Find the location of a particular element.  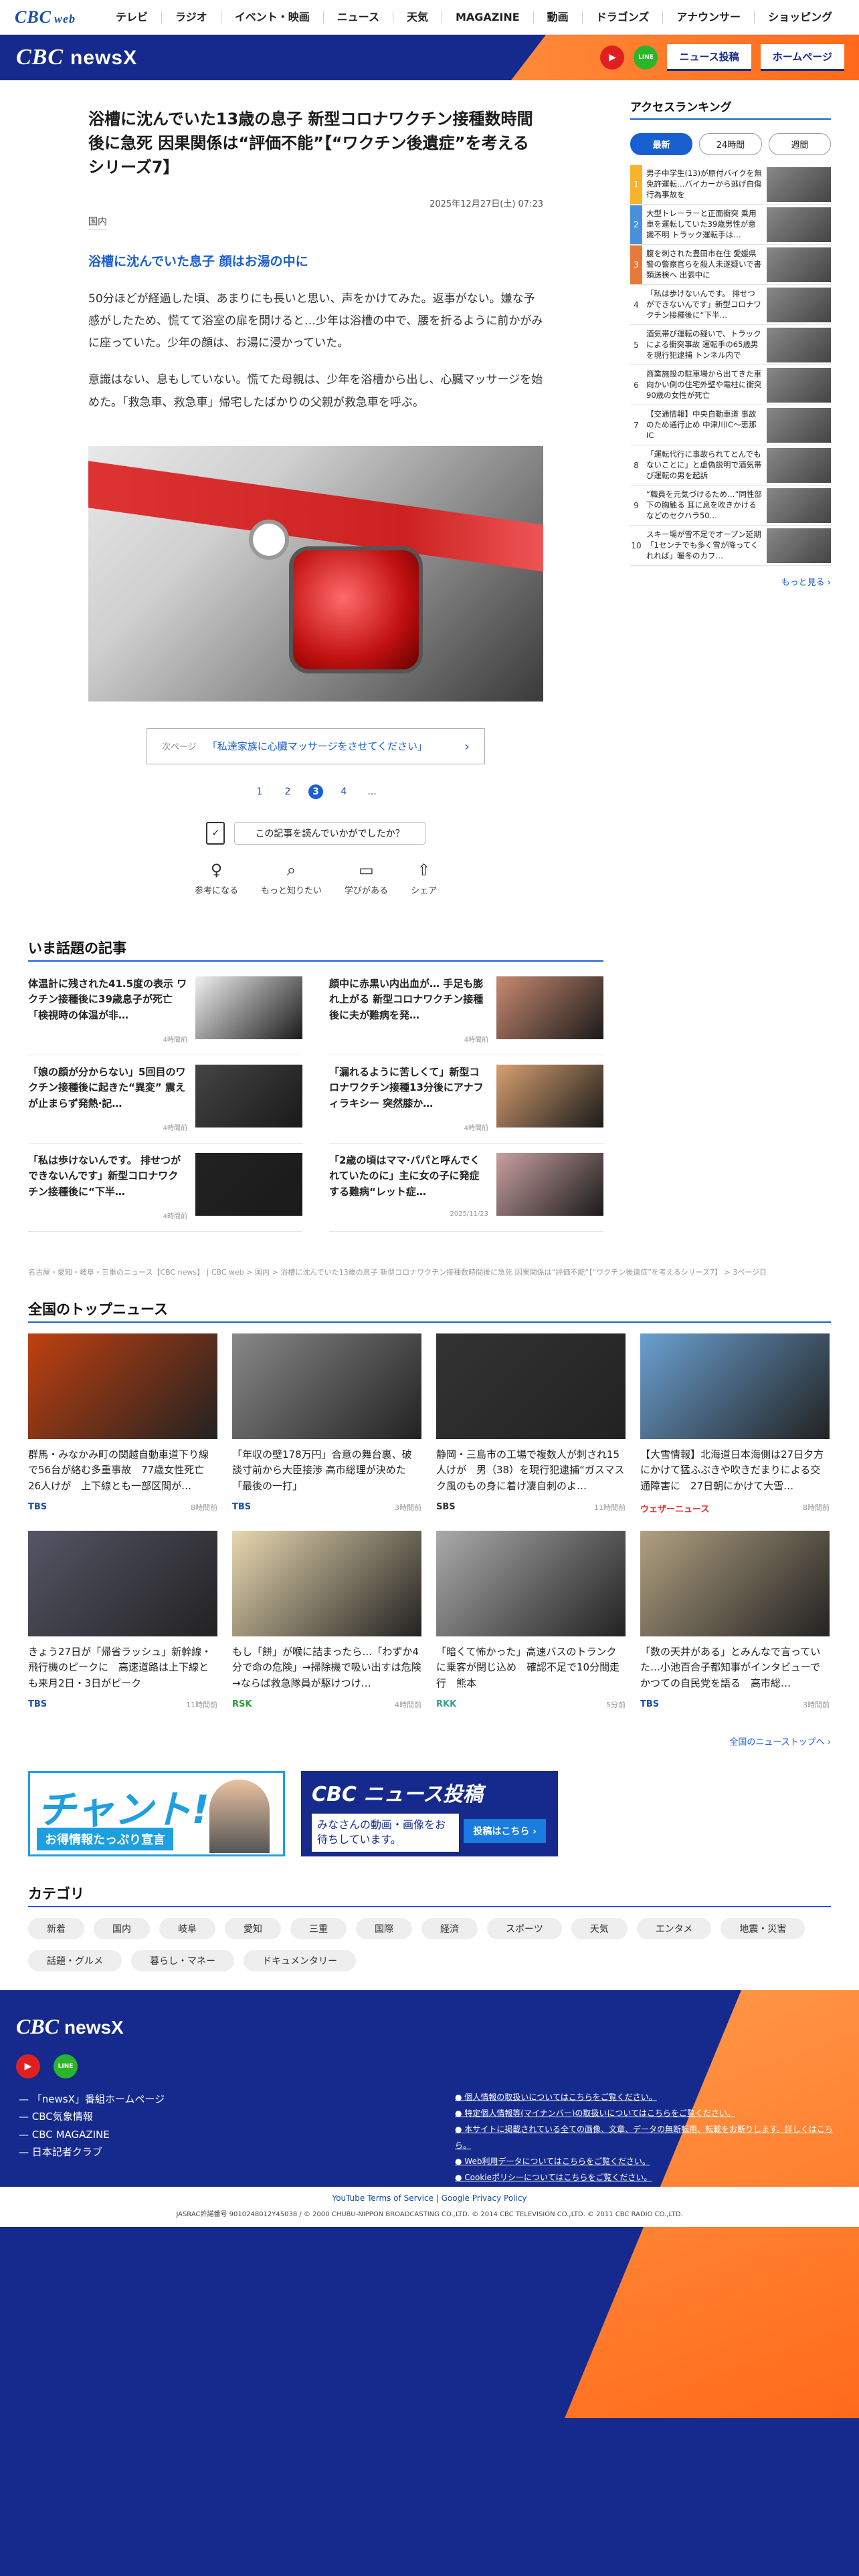

nav-item-dragons: ドラゴンズ is located at coordinates (622, 17).